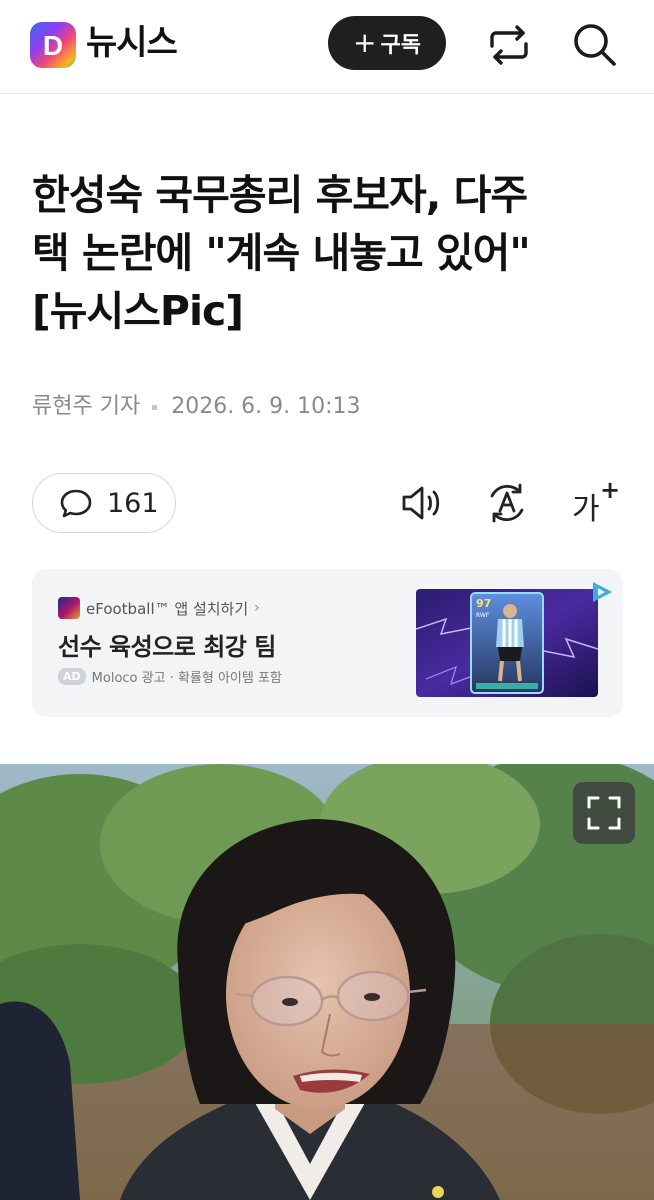  Describe the element at coordinates (483, 615) in the screenshot. I see `svg-text: RWF` at that location.